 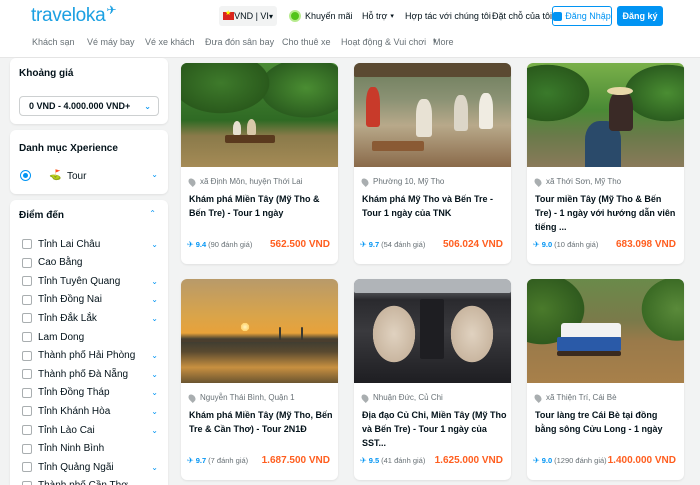 I want to click on destination-item: Tỉnh Khánh Hòa ⌄, so click(x=90, y=411).